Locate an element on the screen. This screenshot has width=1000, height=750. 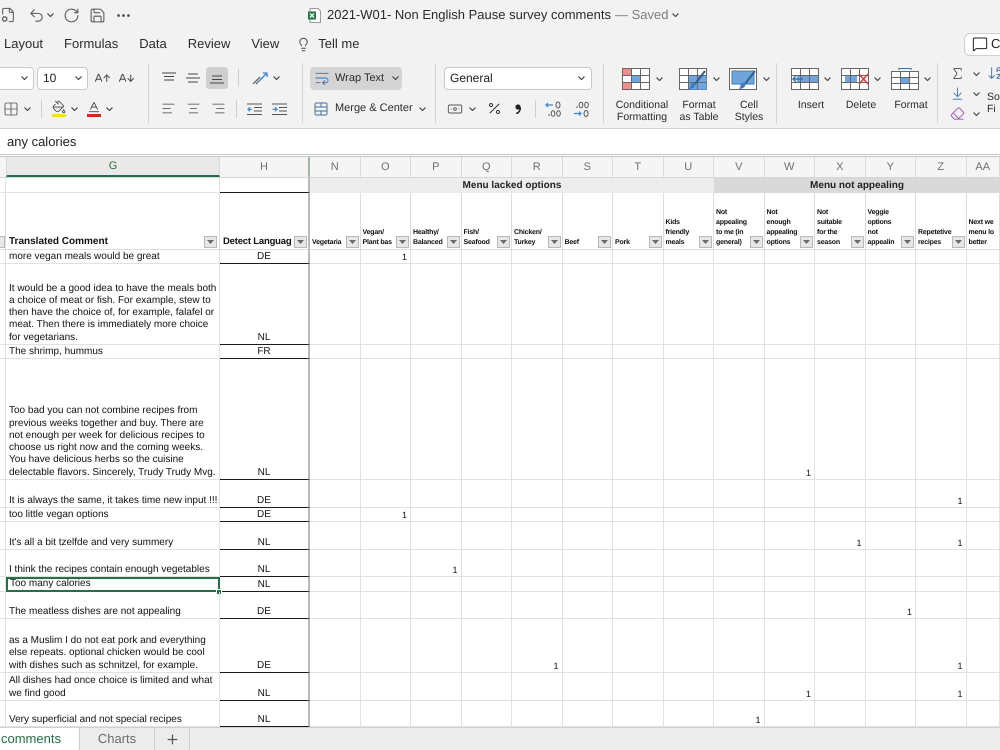
align-center-icon is located at coordinates (193, 108).